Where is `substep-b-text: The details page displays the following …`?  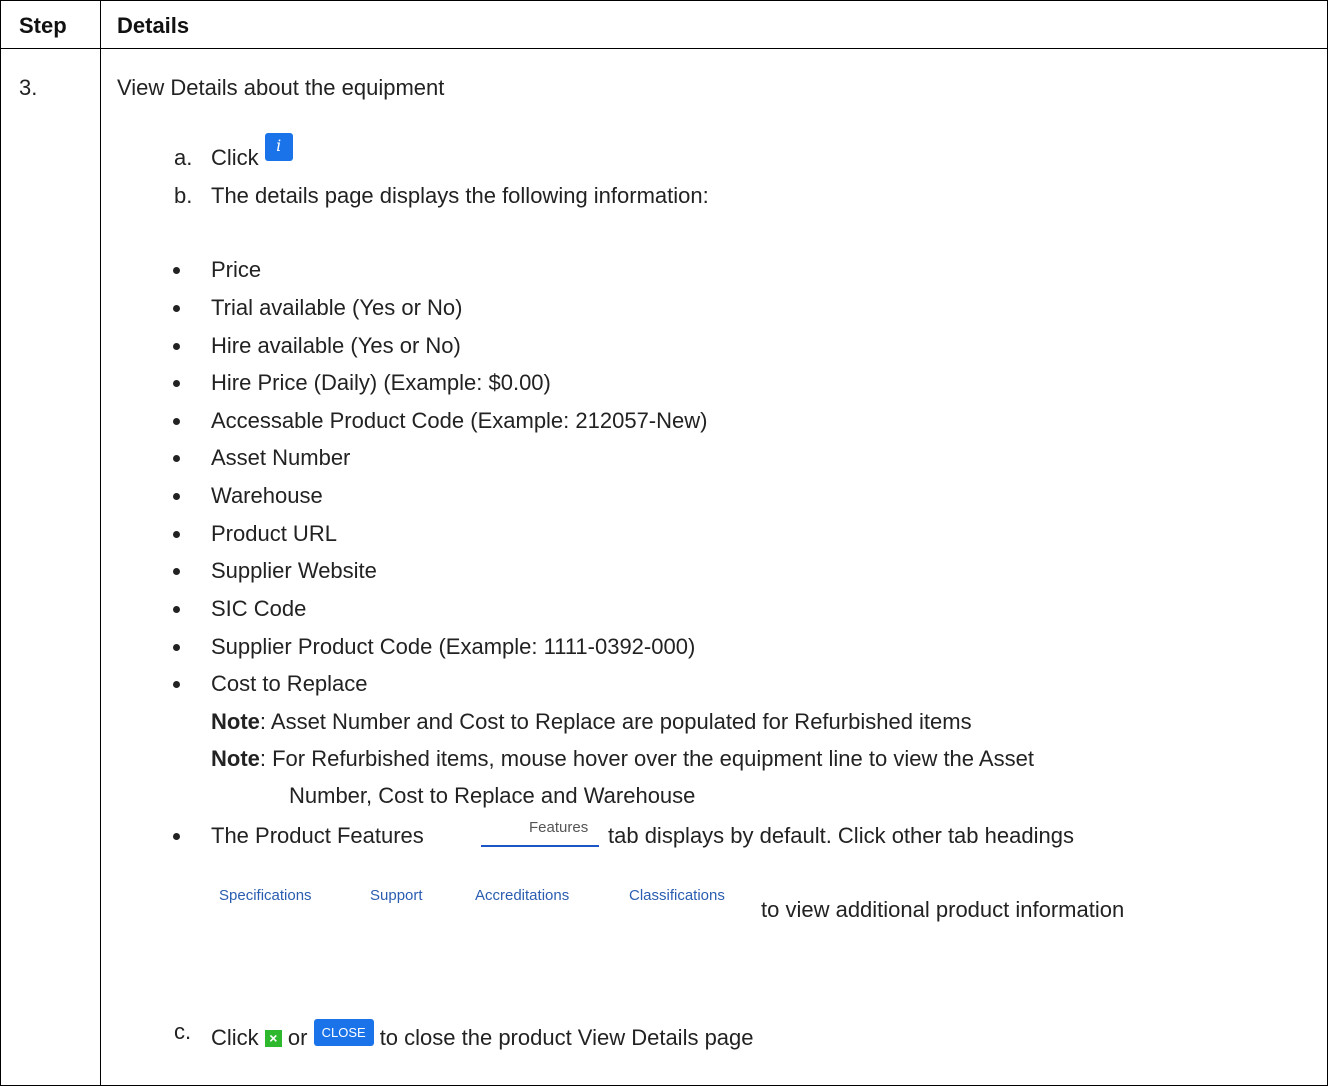 substep-b-text: The details page displays the following … is located at coordinates (460, 195).